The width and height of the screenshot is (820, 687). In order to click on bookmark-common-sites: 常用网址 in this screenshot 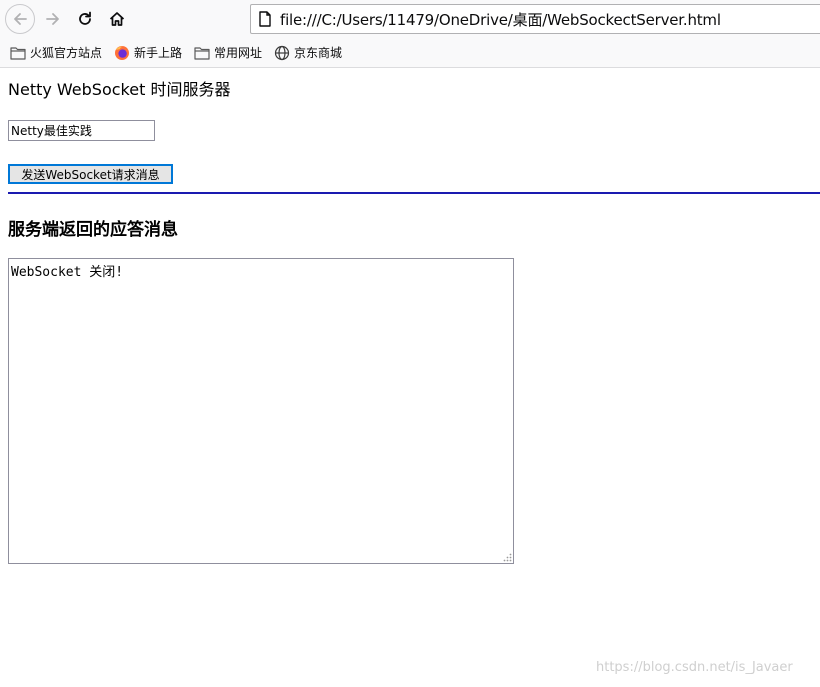, I will do `click(228, 52)`.